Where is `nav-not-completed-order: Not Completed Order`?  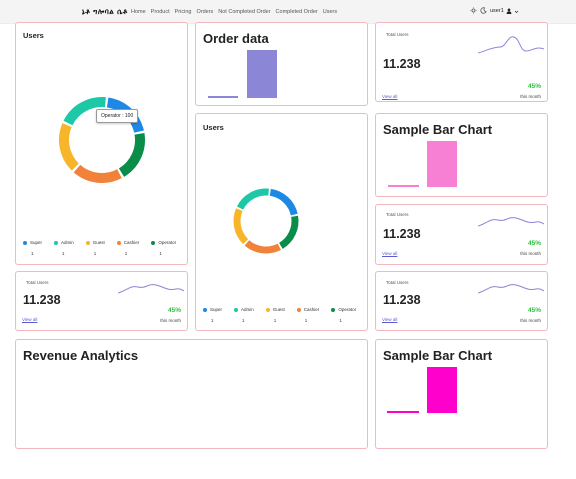 nav-not-completed-order: Not Completed Order is located at coordinates (244, 12).